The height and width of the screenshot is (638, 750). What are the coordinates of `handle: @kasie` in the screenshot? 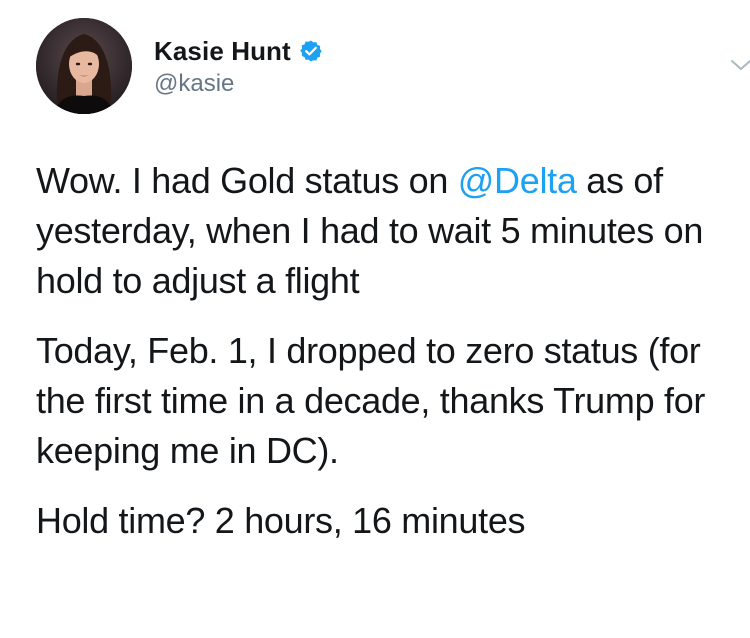 It's located at (238, 84).